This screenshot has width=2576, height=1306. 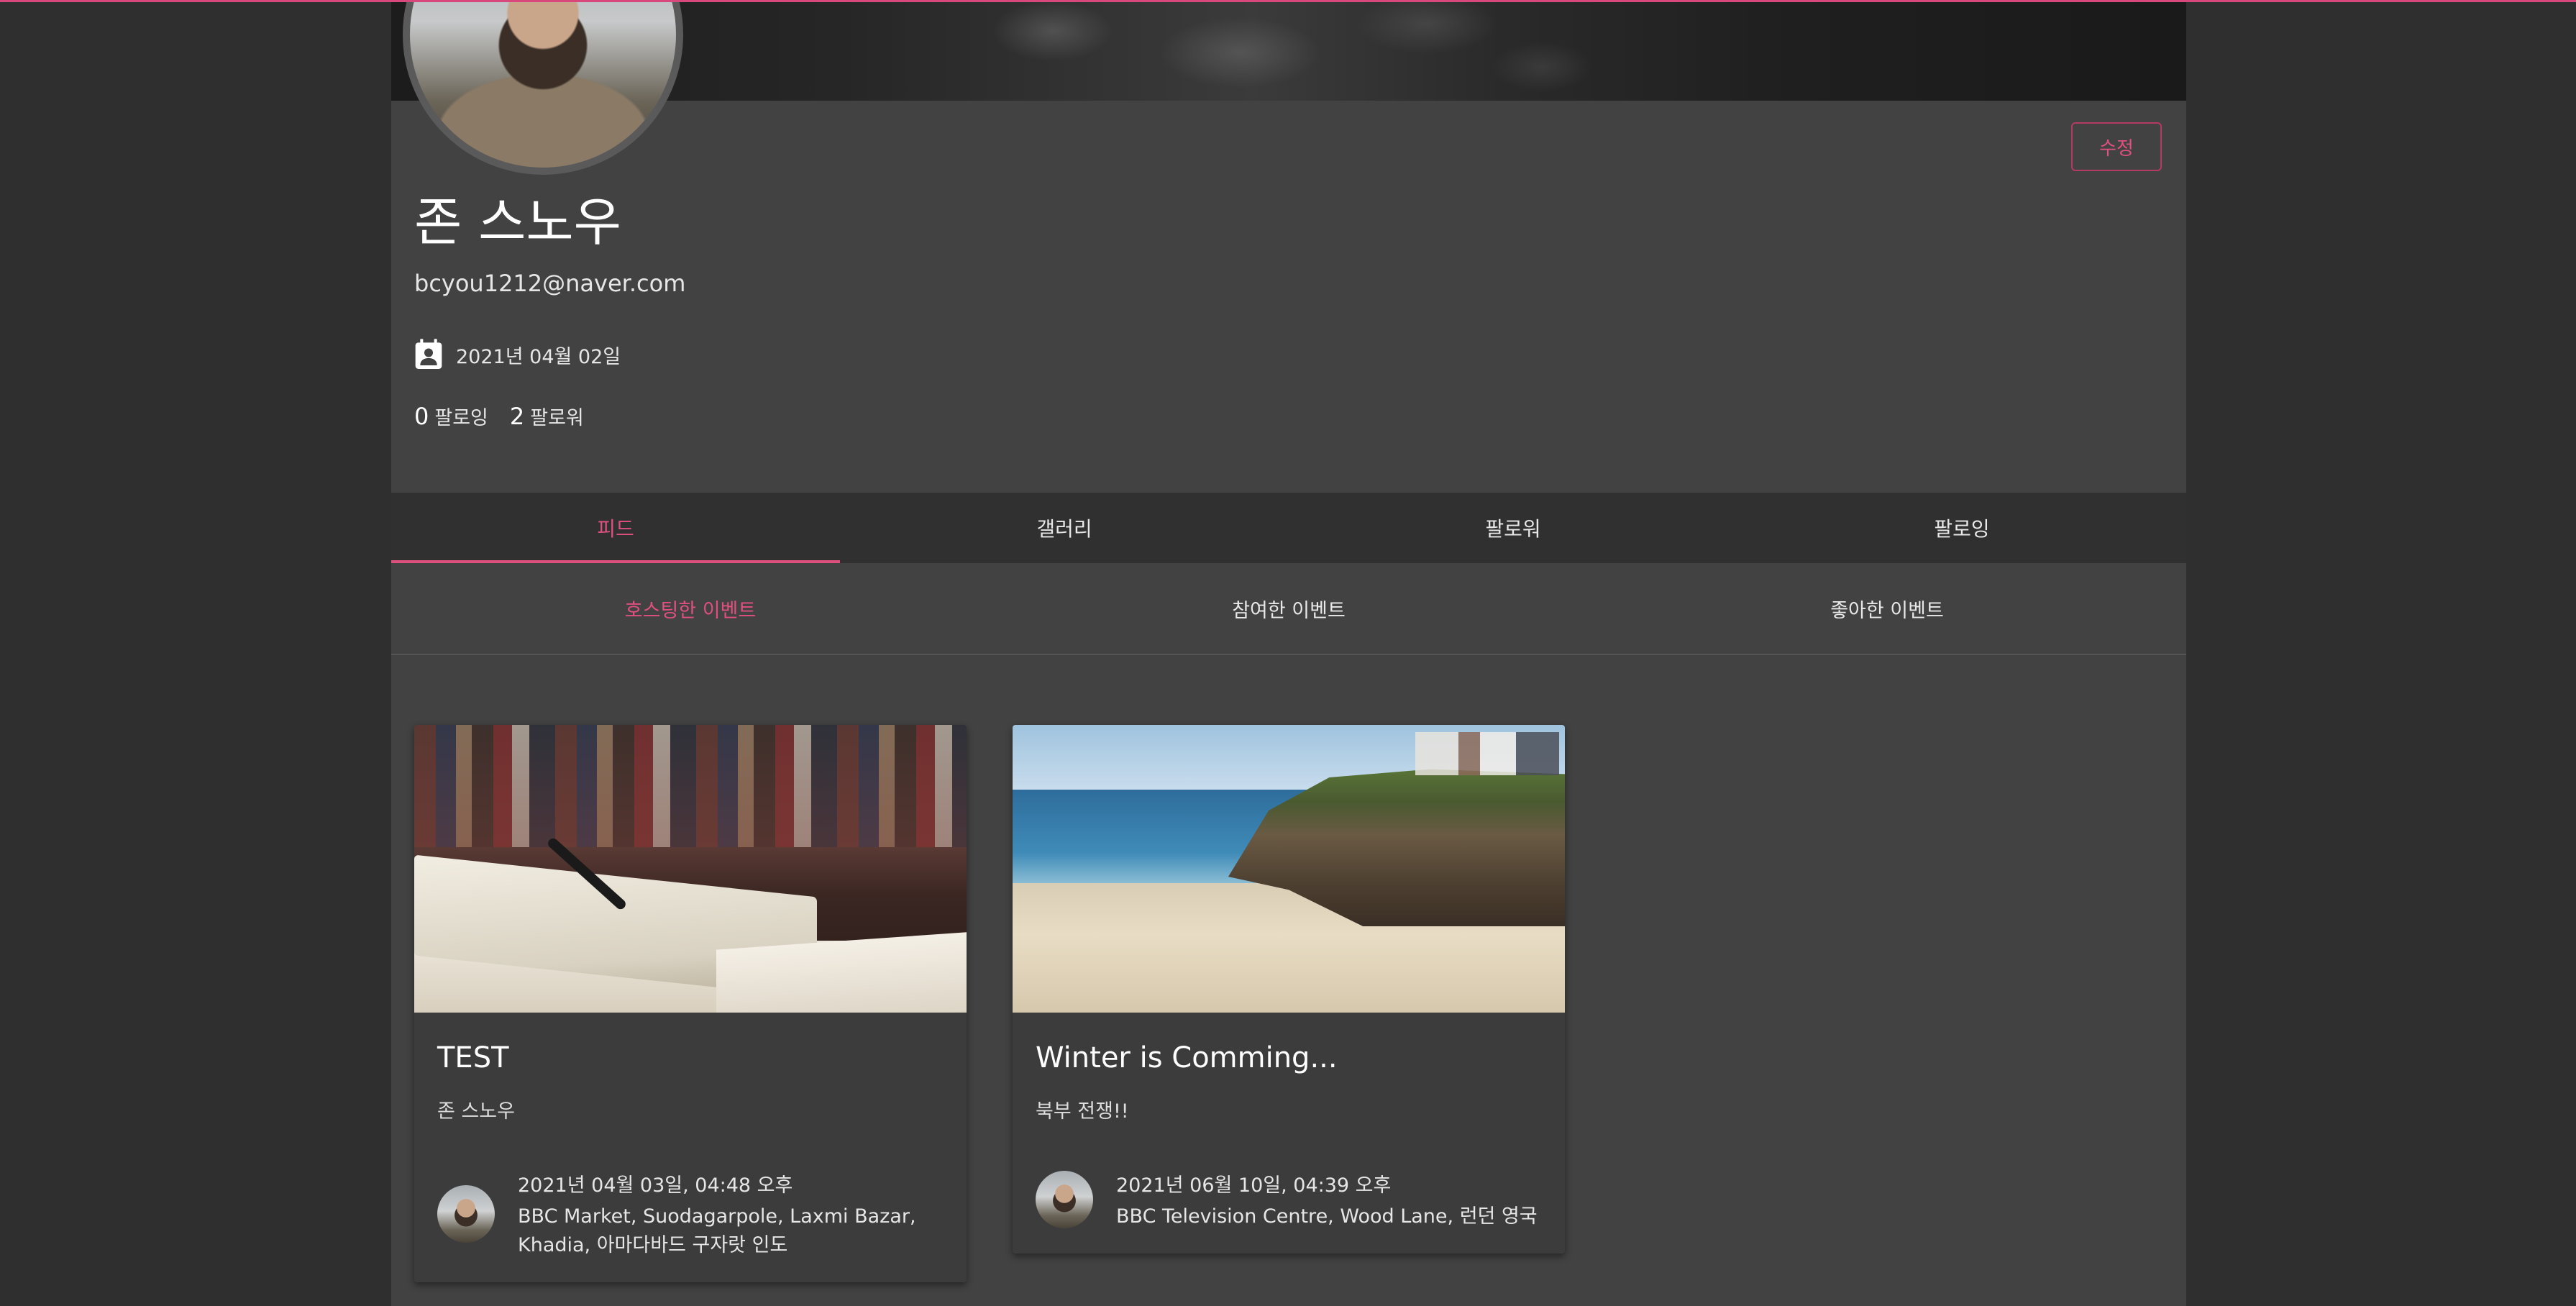 What do you see at coordinates (550, 283) in the screenshot?
I see `profile-email: bcyou1212@naver.com` at bounding box center [550, 283].